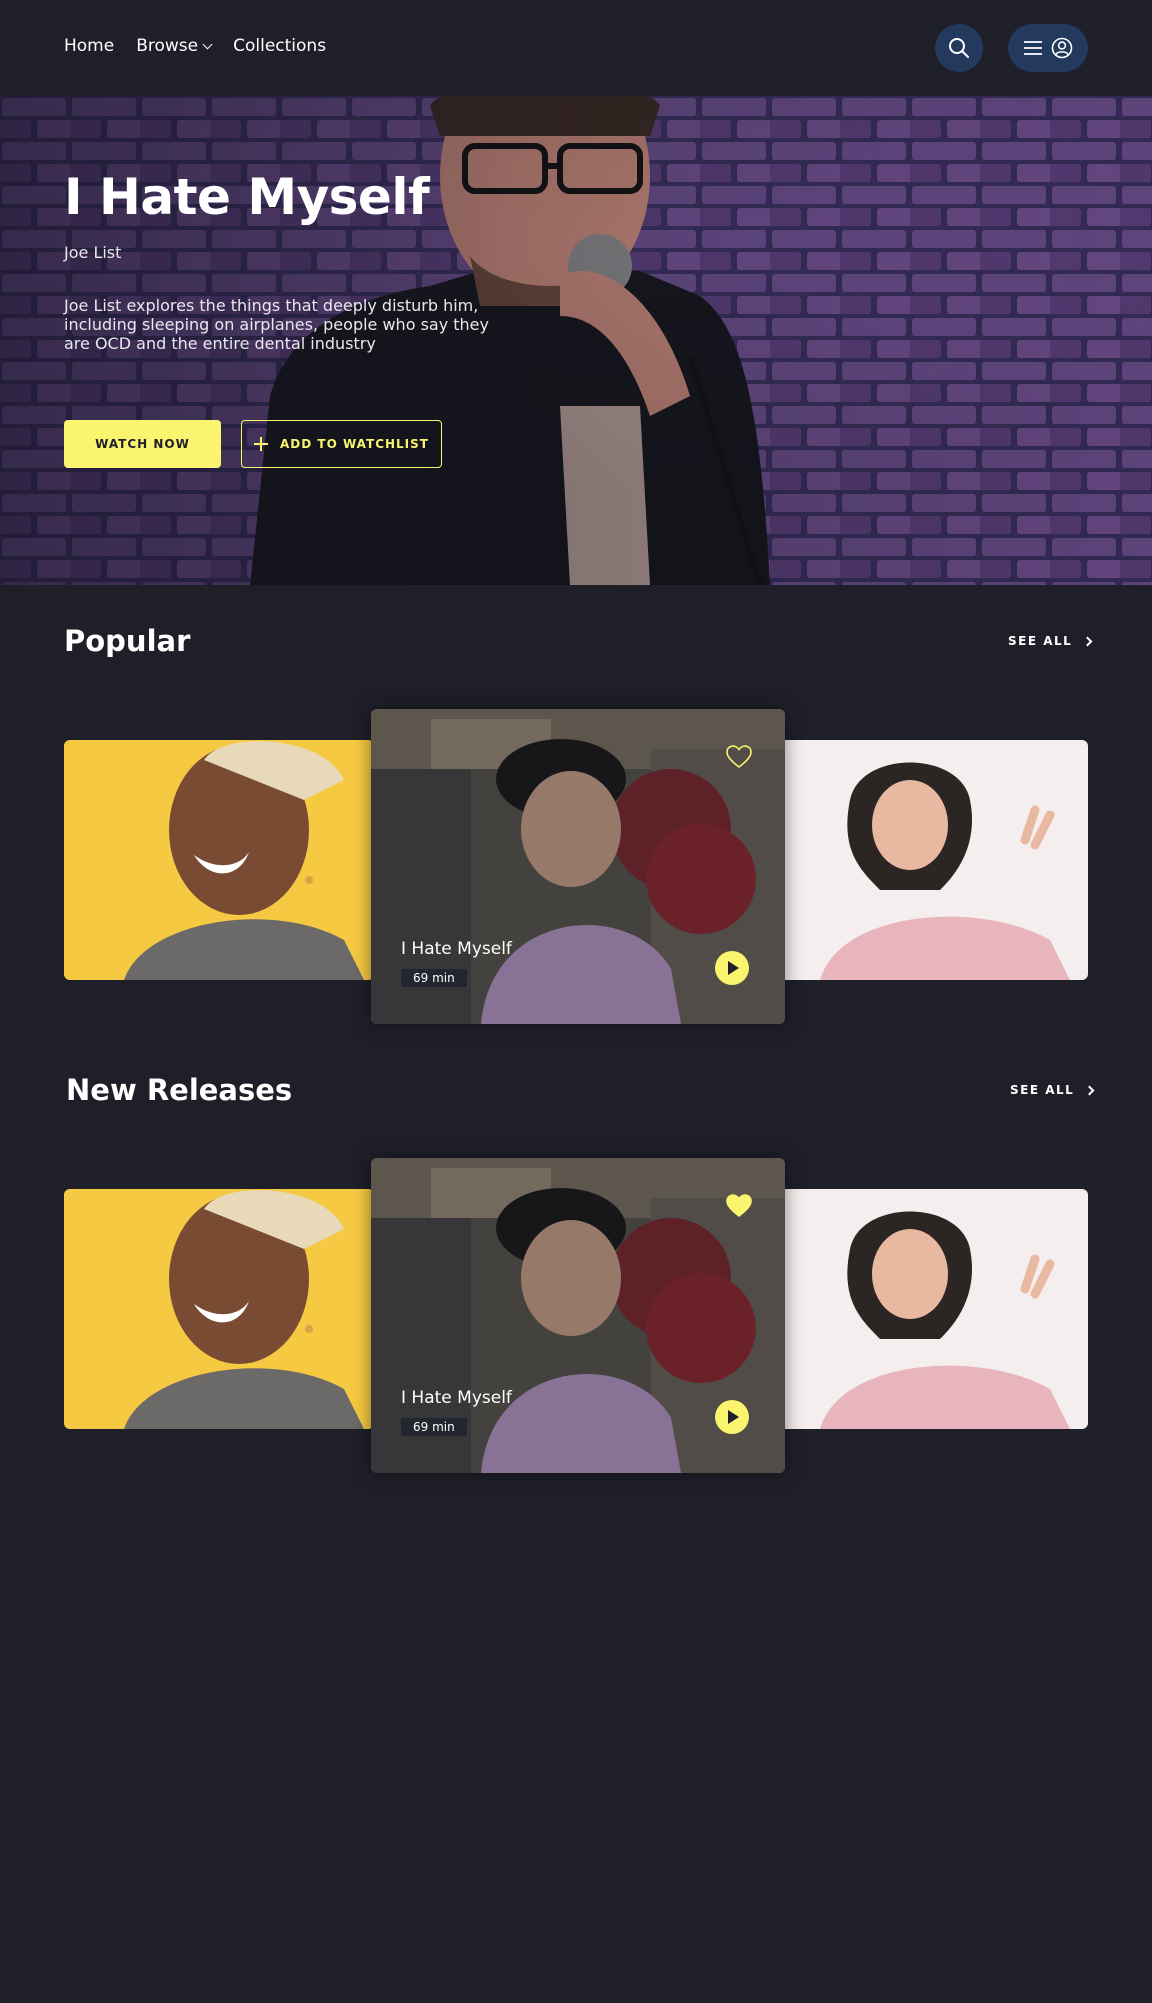  I want to click on popular-card-right, so click(934, 860).